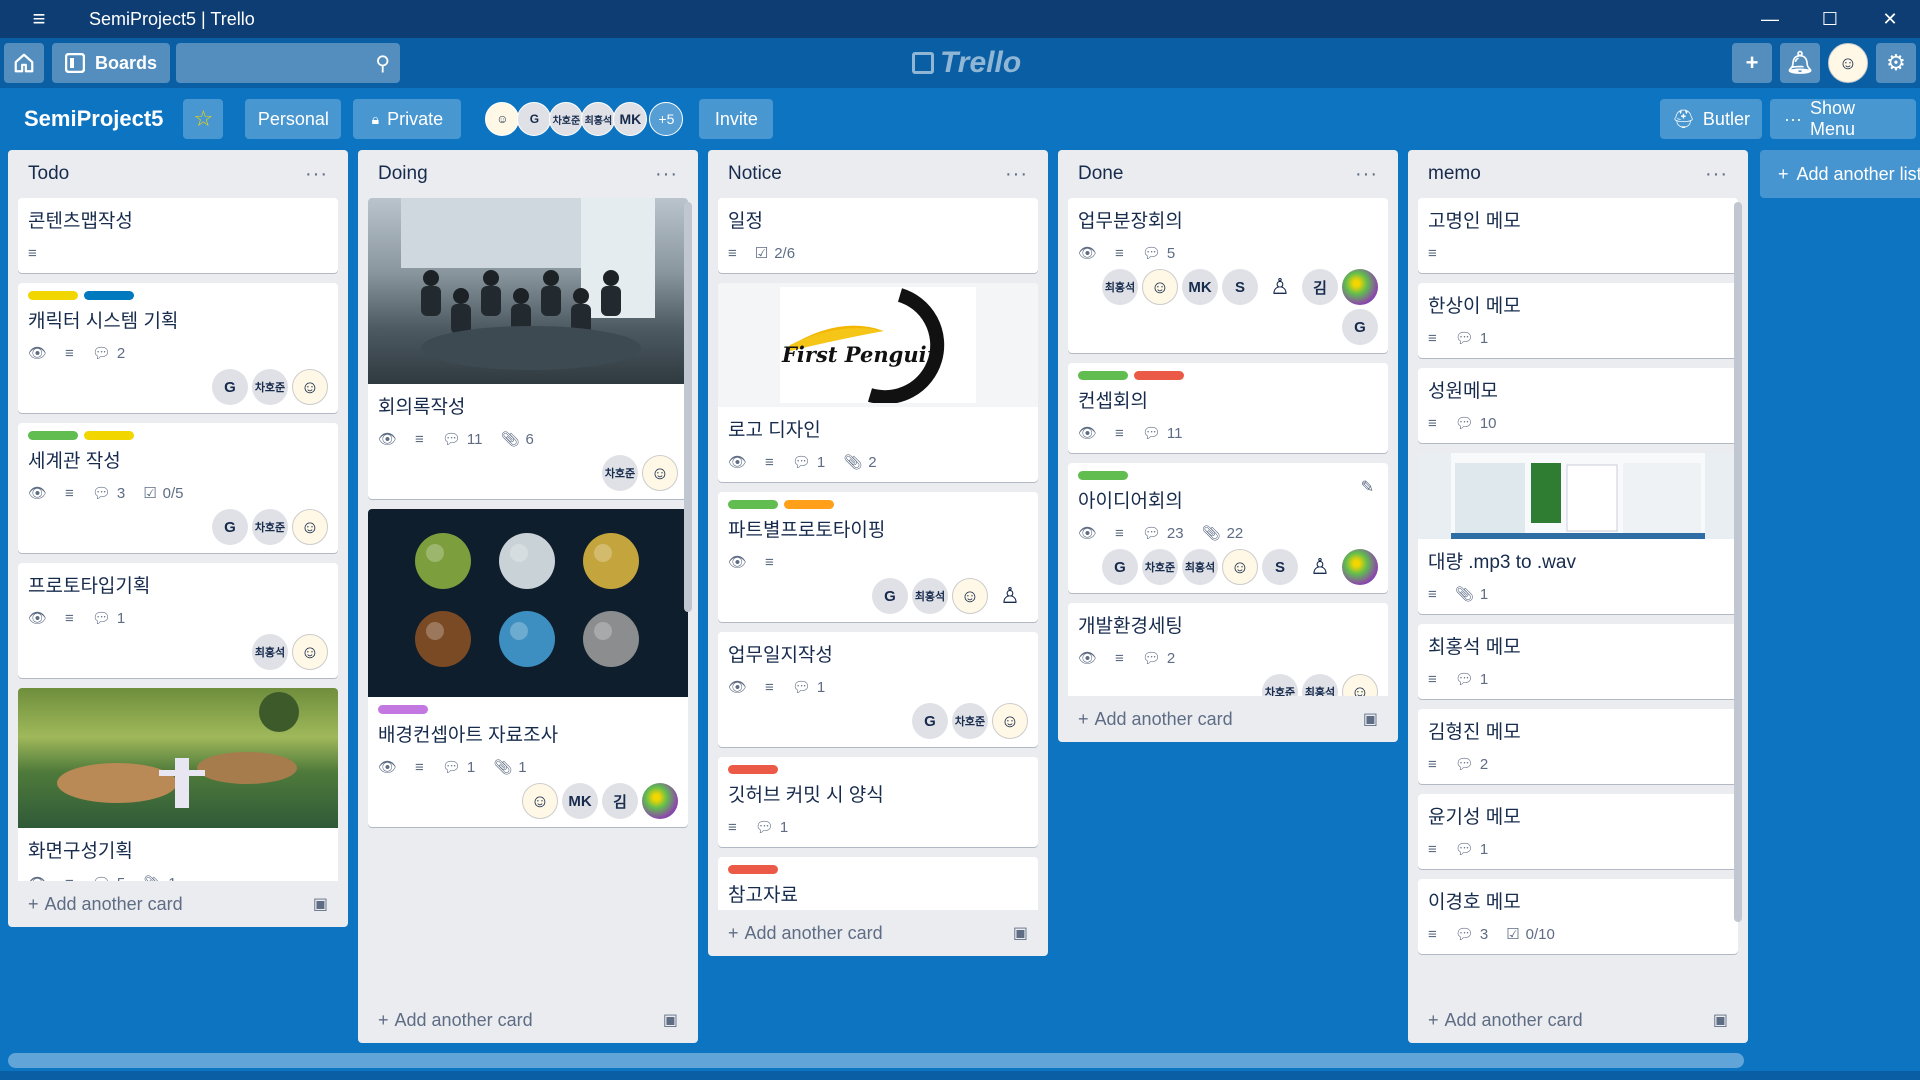  What do you see at coordinates (1896, 63) in the screenshot?
I see `settings-button: ⚙` at bounding box center [1896, 63].